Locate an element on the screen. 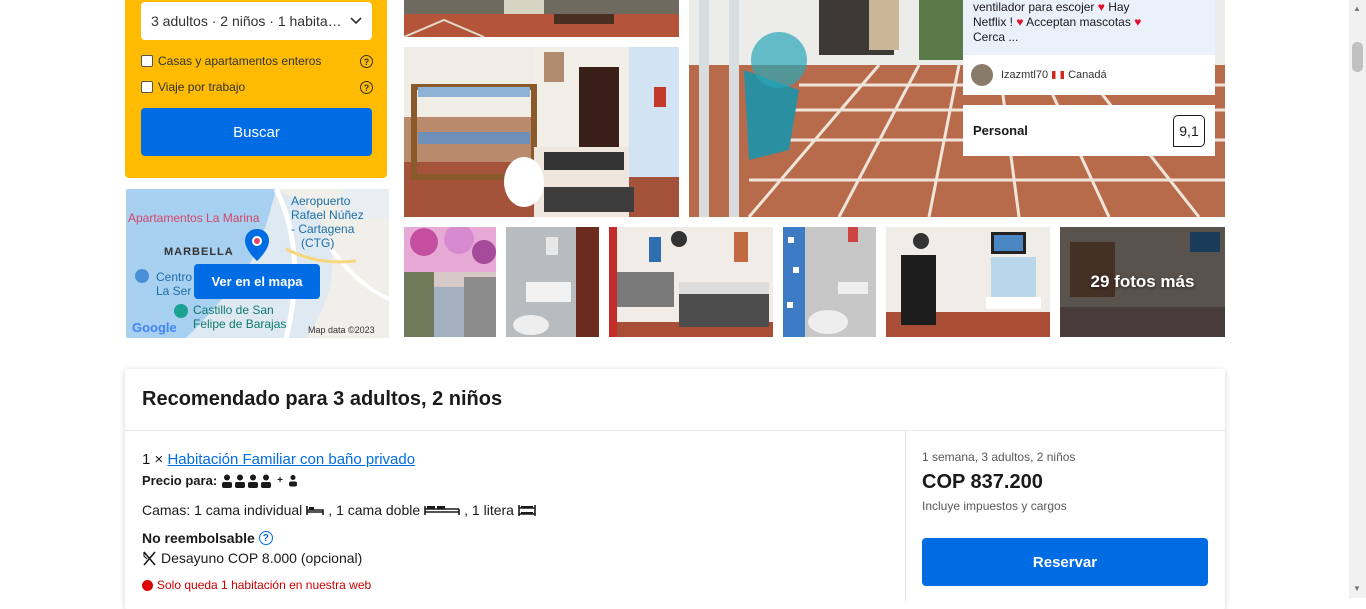 The image size is (1366, 609). cutlery-icon is located at coordinates (149, 558).